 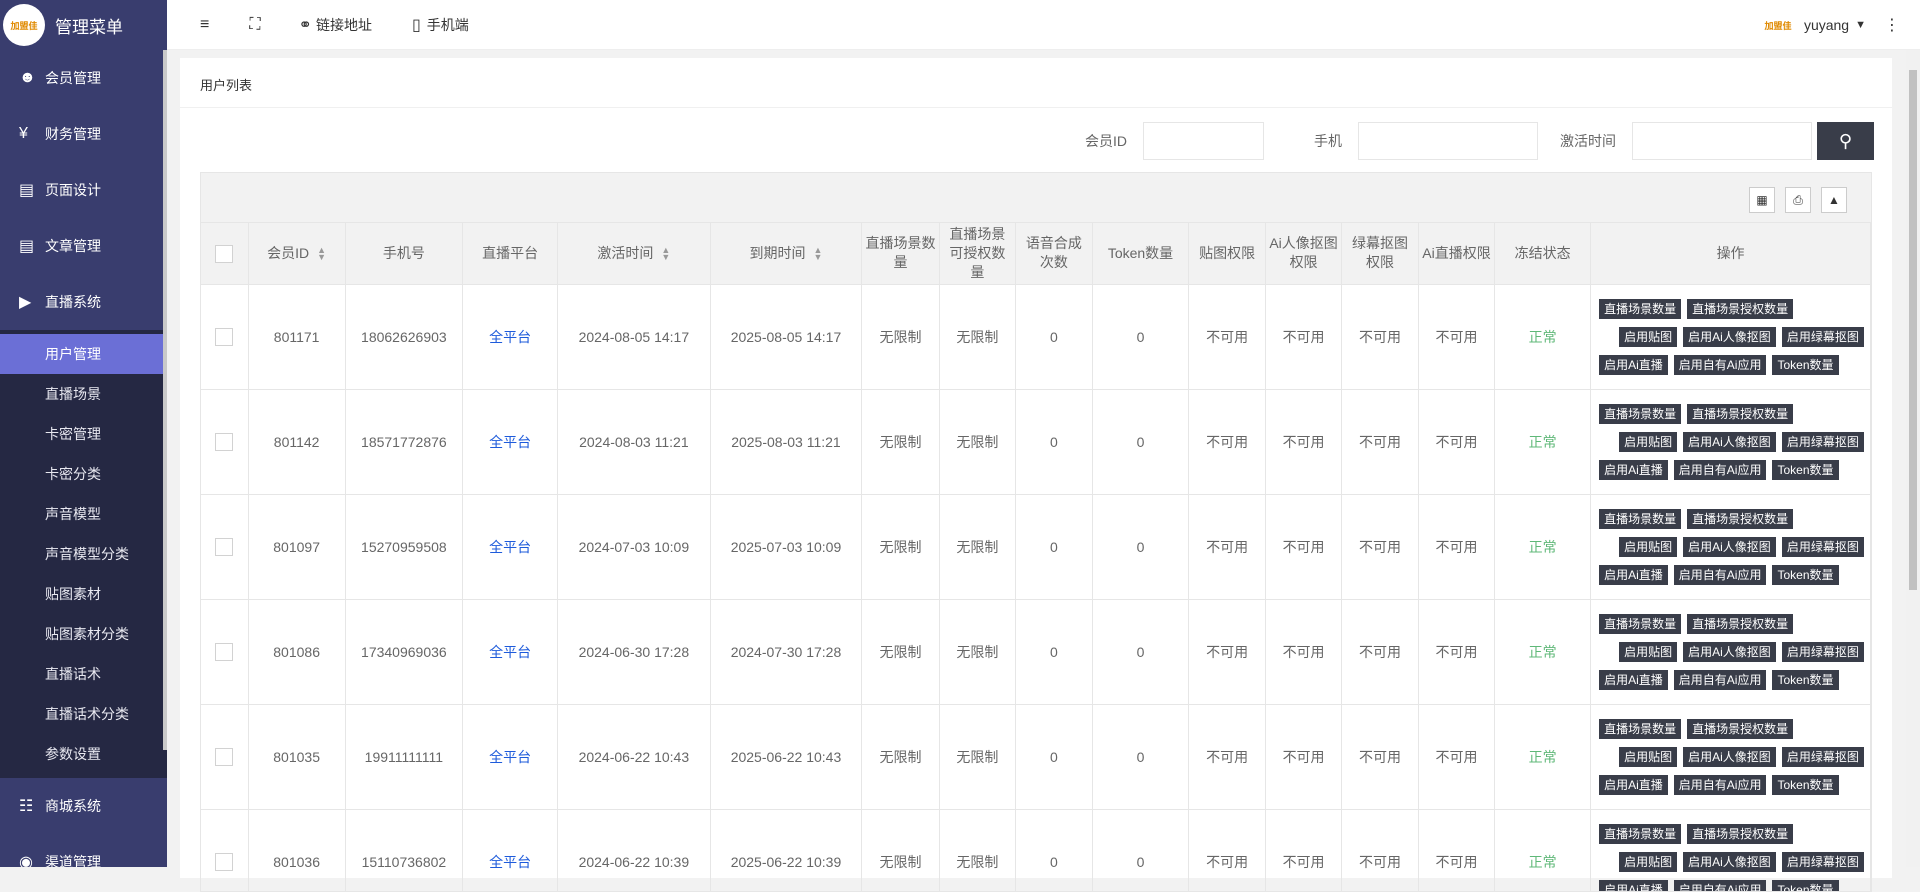 What do you see at coordinates (1826, 25) in the screenshot?
I see `username: yuyang` at bounding box center [1826, 25].